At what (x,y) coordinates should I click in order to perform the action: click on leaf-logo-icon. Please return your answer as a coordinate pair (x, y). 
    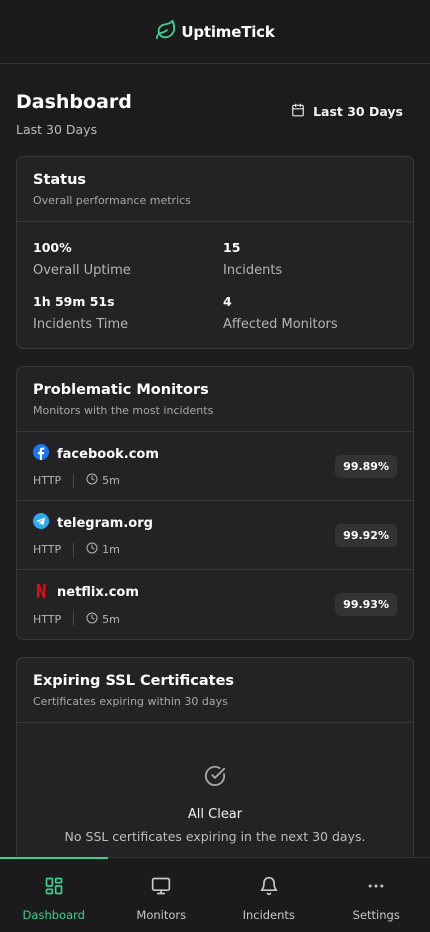
    Looking at the image, I should click on (166, 32).